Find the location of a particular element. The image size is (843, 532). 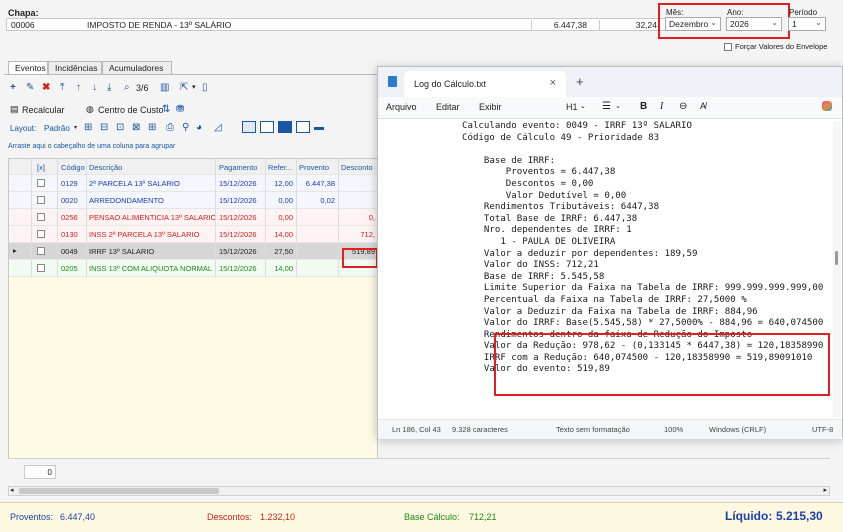

tab-incidencias: Incidências is located at coordinates (75, 67).